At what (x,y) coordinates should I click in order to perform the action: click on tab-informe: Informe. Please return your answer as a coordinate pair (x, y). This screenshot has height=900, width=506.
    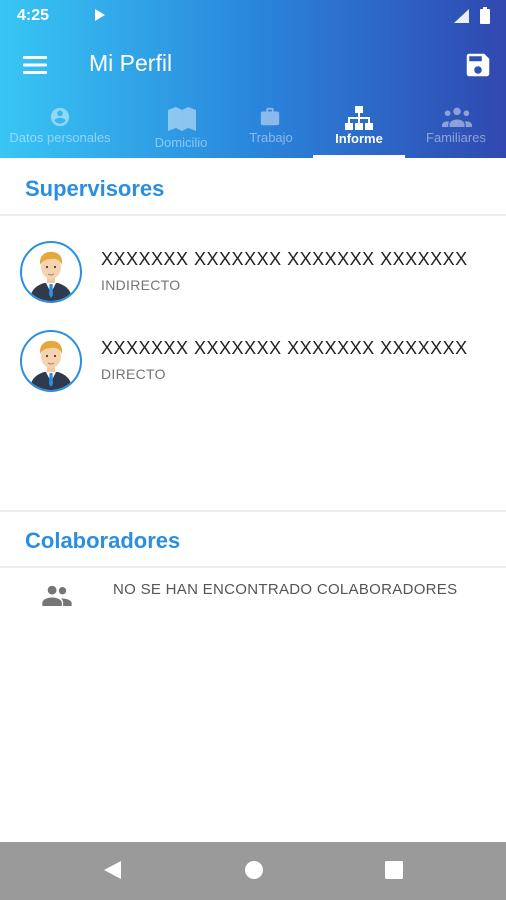
    Looking at the image, I should click on (359, 129).